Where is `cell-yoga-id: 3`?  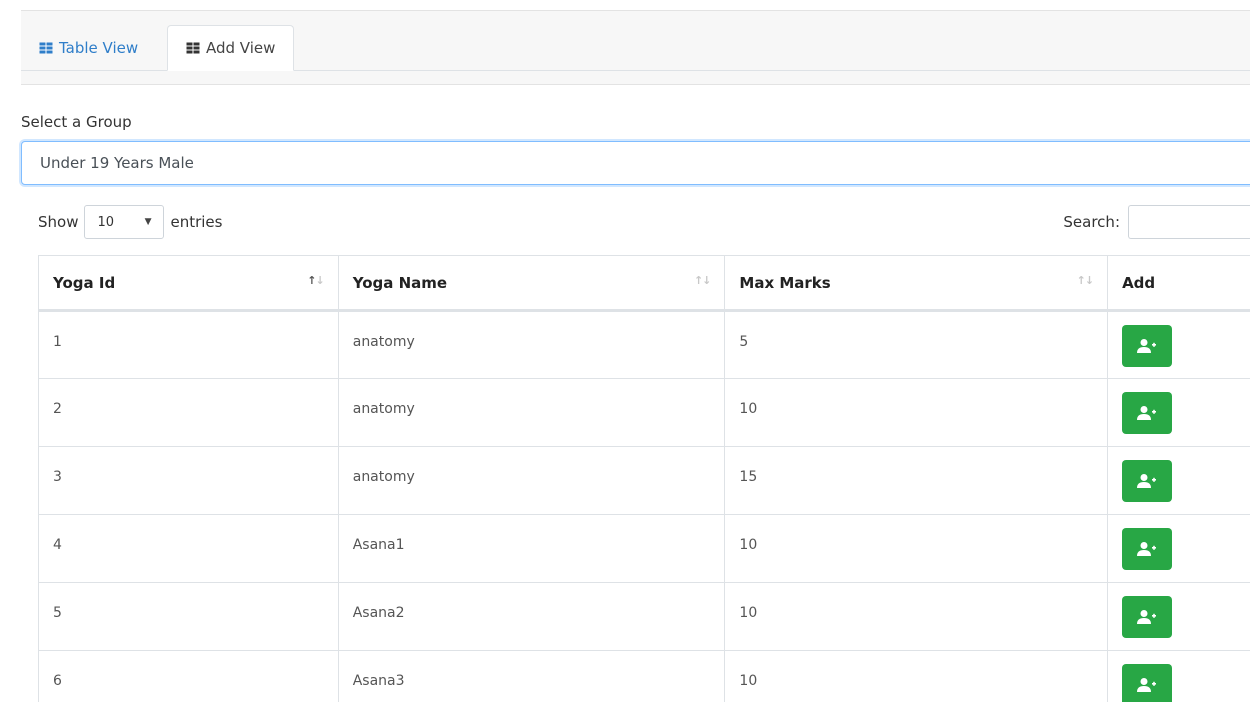 cell-yoga-id: 3 is located at coordinates (188, 480).